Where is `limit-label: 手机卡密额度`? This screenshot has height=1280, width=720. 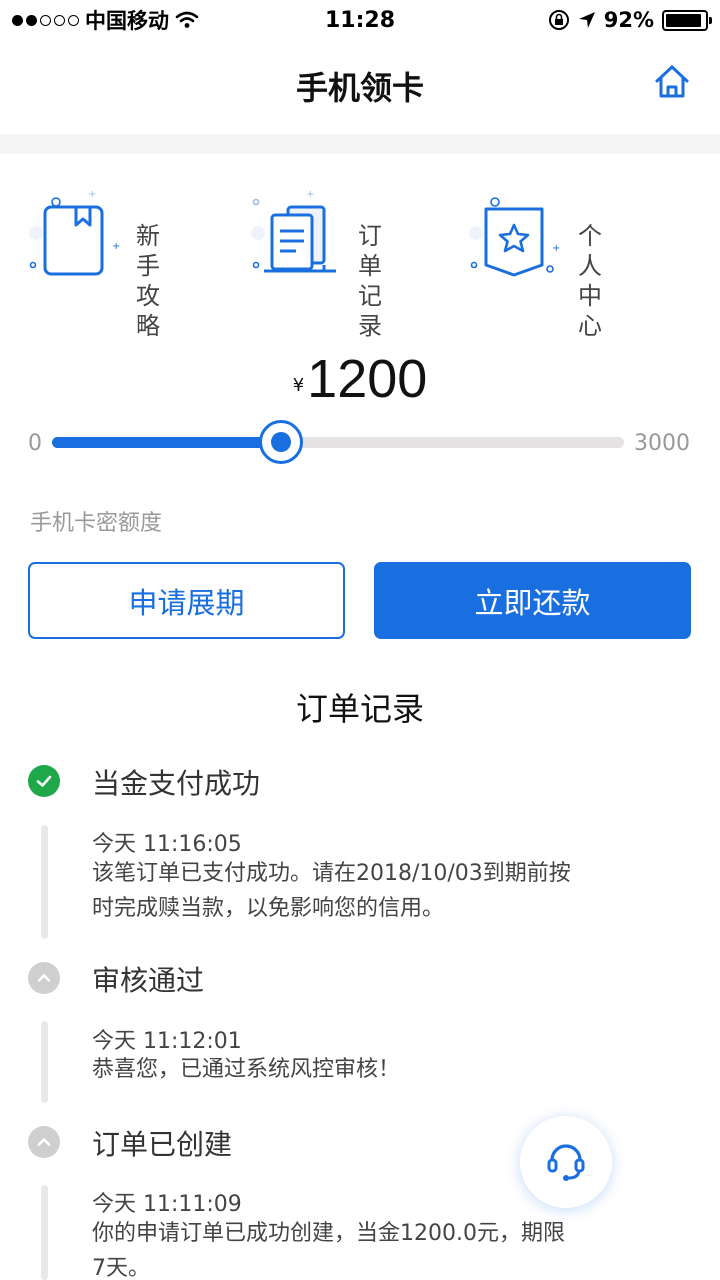
limit-label: 手机卡密额度 is located at coordinates (96, 523).